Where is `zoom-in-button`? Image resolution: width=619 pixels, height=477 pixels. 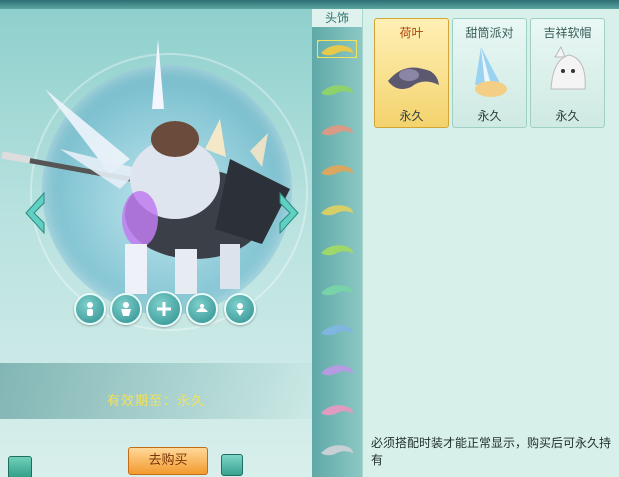 zoom-in-button is located at coordinates (164, 309).